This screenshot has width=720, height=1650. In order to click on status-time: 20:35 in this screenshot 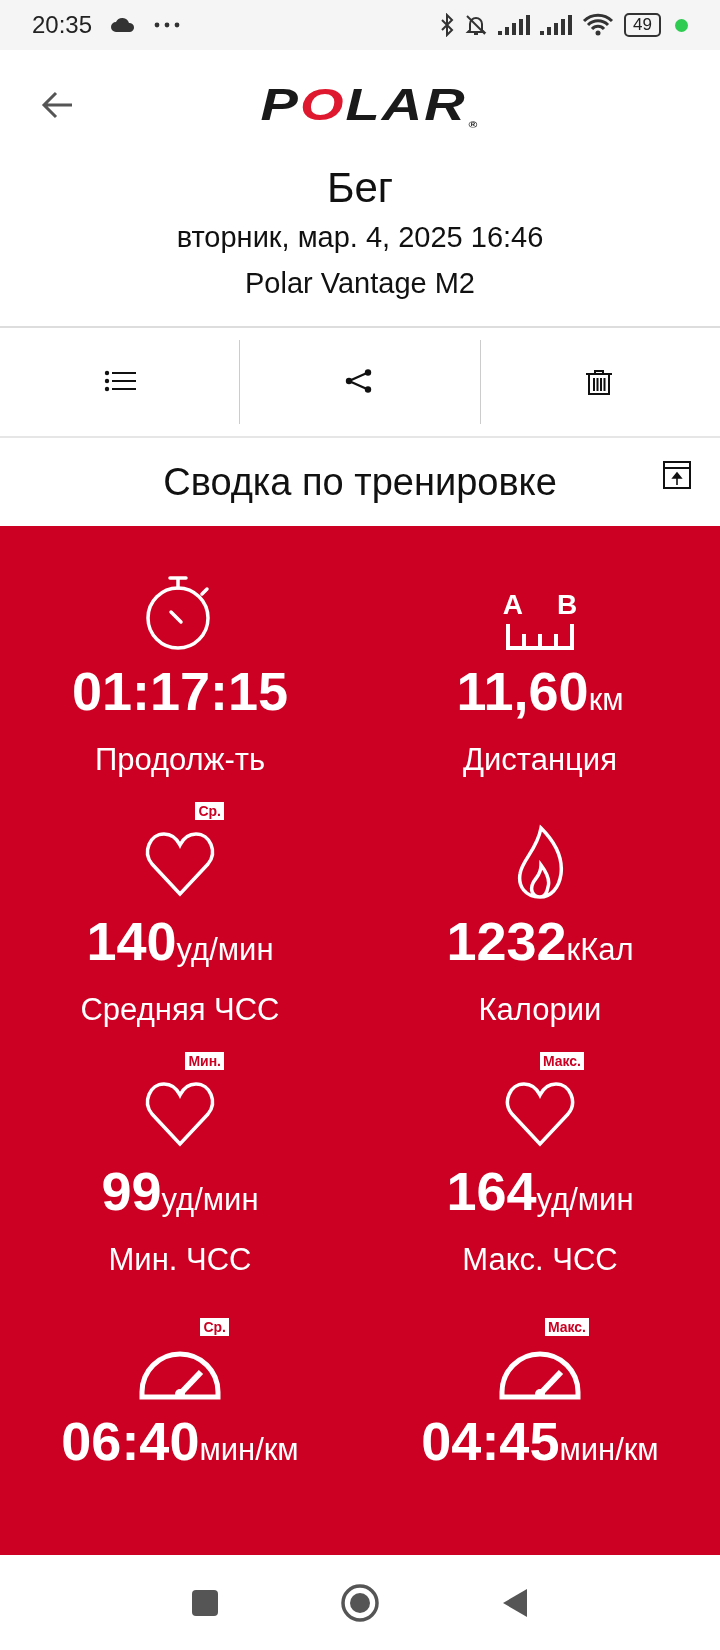, I will do `click(62, 25)`.